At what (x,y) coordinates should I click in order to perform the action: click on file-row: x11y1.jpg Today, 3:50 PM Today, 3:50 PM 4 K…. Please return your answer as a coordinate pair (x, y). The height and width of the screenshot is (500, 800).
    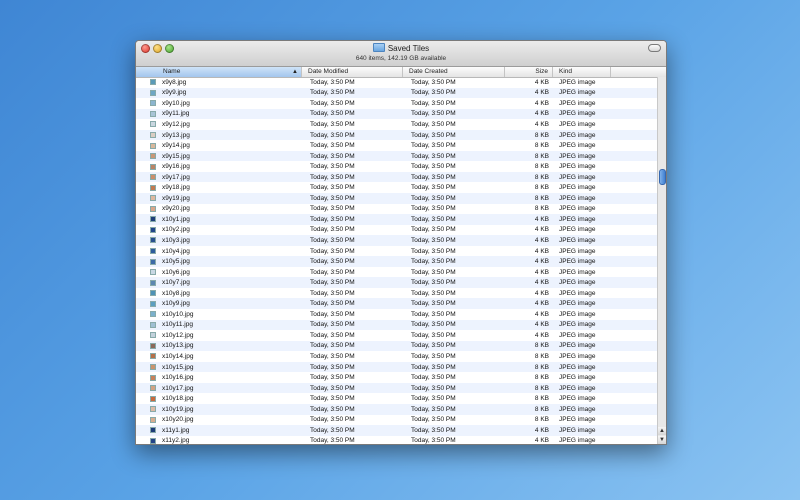
    Looking at the image, I should click on (397, 430).